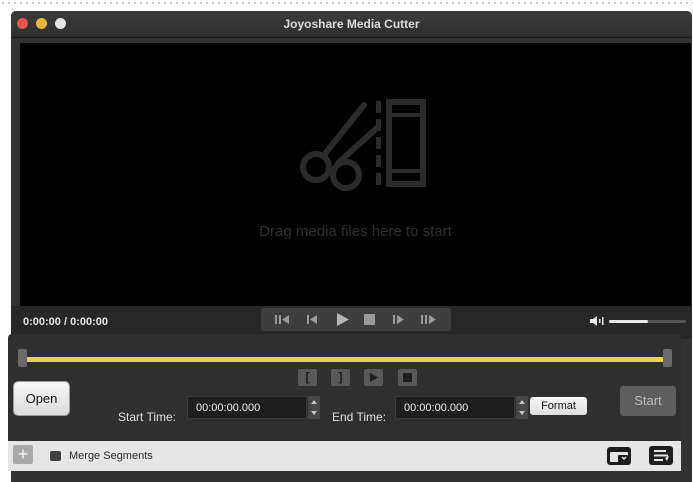  I want to click on window-title: Joyoshare Media Cutter, so click(351, 24).